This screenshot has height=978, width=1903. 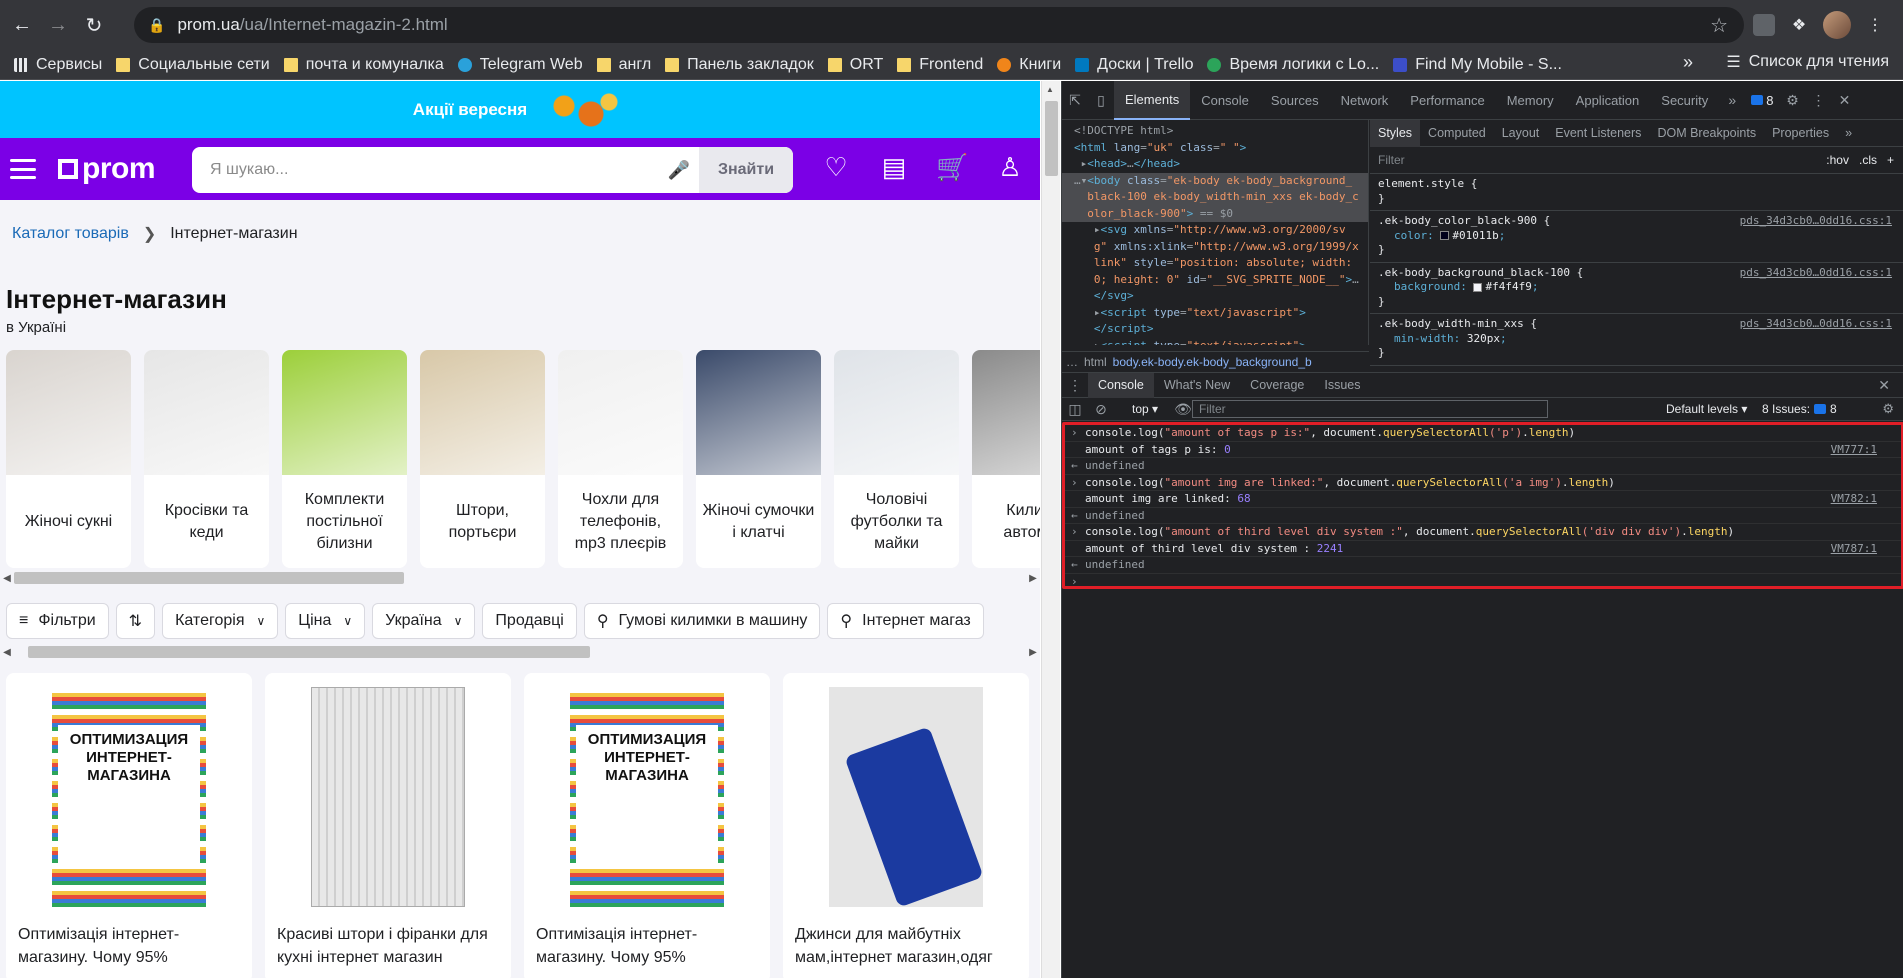 What do you see at coordinates (896, 459) in the screenshot?
I see `category-card: Чоловічі футболки та майки` at bounding box center [896, 459].